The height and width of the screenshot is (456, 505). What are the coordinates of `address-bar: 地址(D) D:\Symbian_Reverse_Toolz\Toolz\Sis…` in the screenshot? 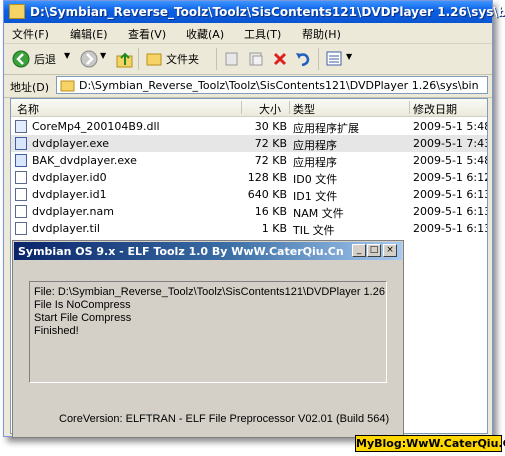 It's located at (248, 86).